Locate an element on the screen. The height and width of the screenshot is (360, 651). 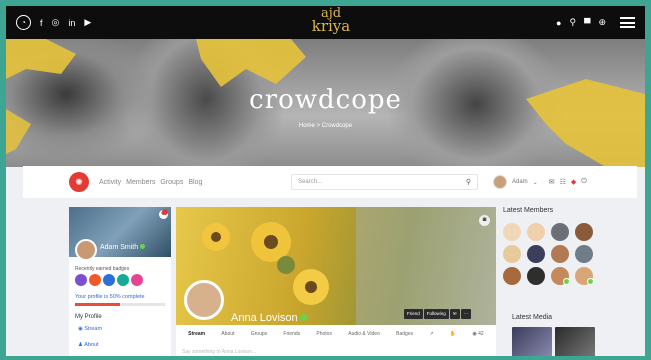
views-count-value: 42 is located at coordinates (481, 334).